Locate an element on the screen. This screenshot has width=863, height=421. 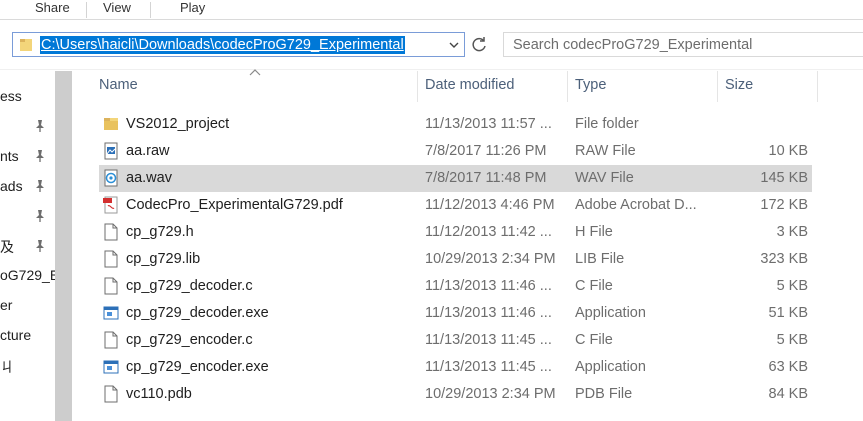
nav-item: ess is located at coordinates (11, 98).